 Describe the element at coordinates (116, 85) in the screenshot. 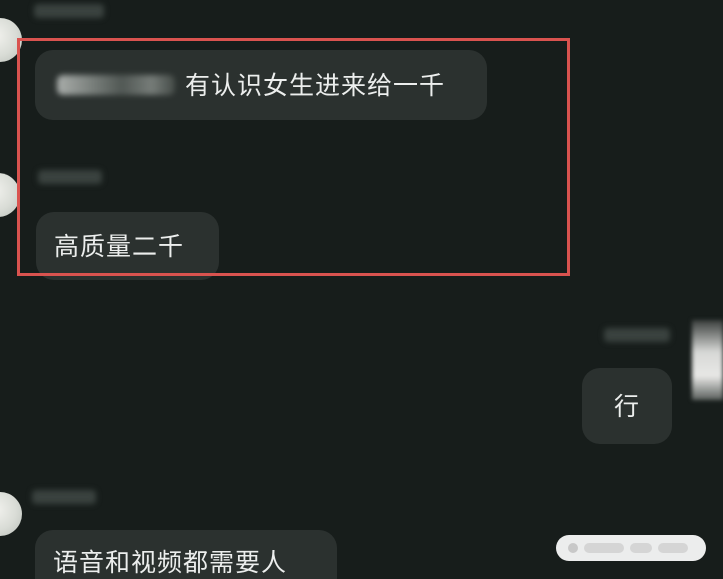

I see `mention-blurred` at that location.